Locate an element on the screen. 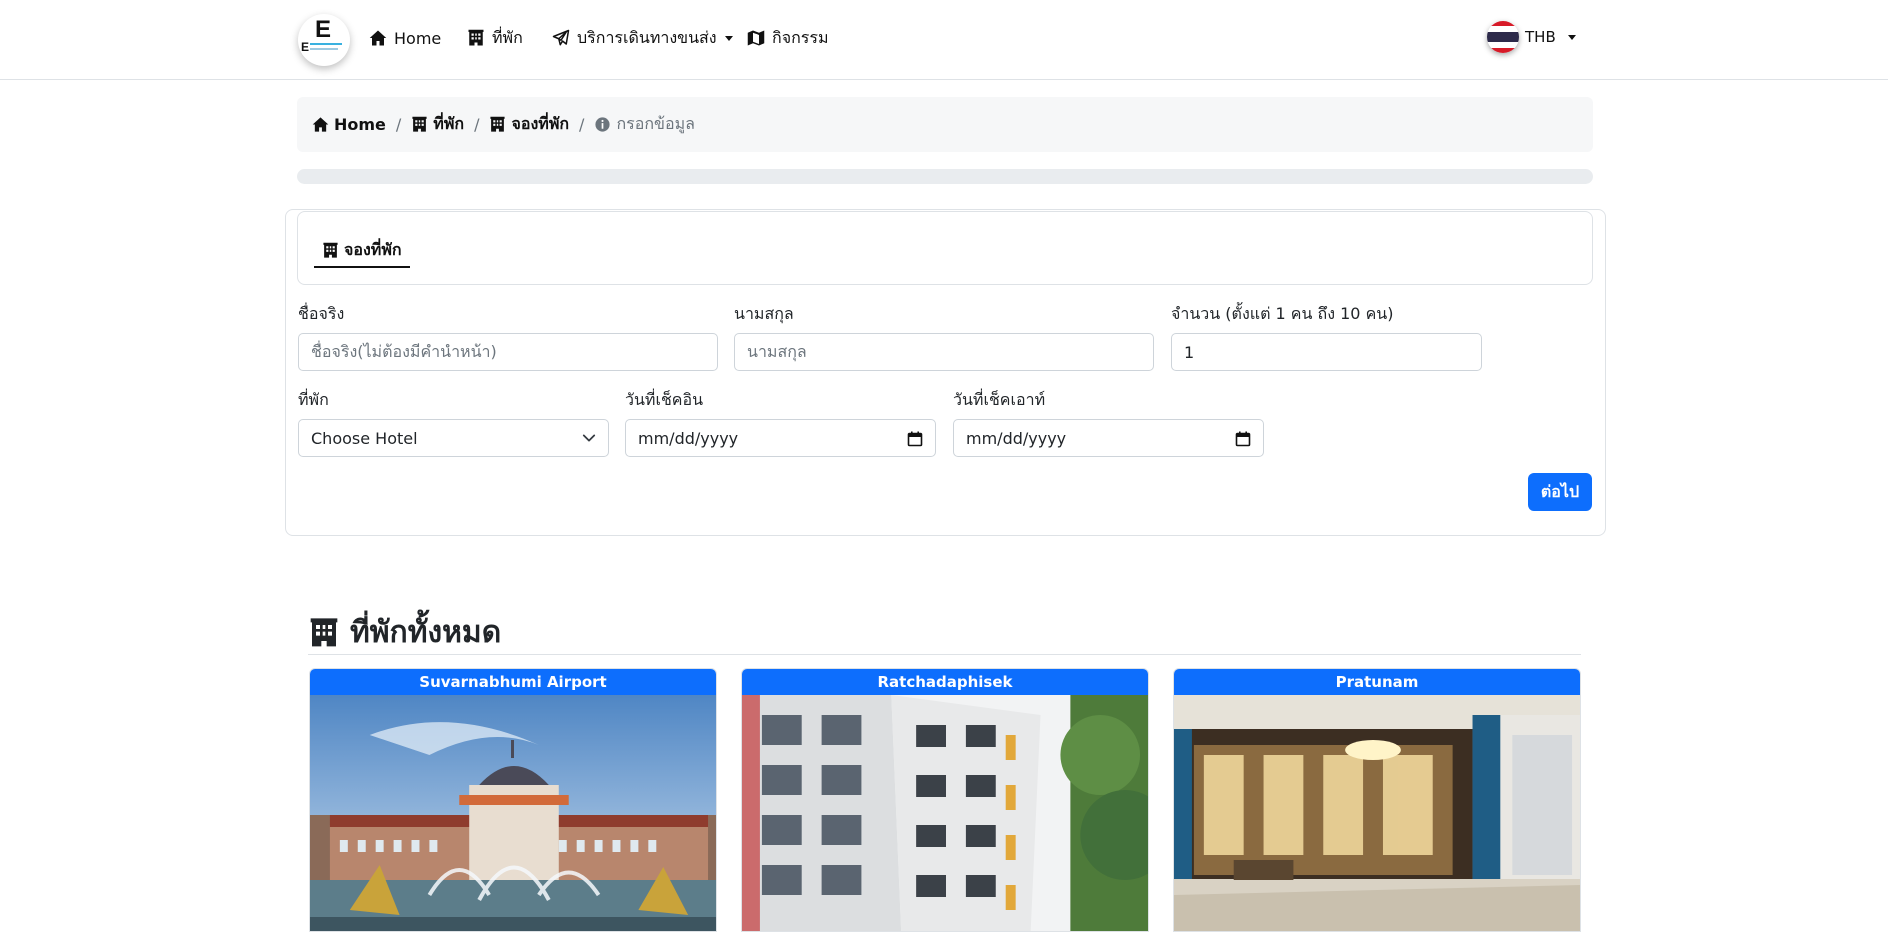 The width and height of the screenshot is (1888, 932). hotel-card-title: Ratchadaphisek is located at coordinates (945, 682).